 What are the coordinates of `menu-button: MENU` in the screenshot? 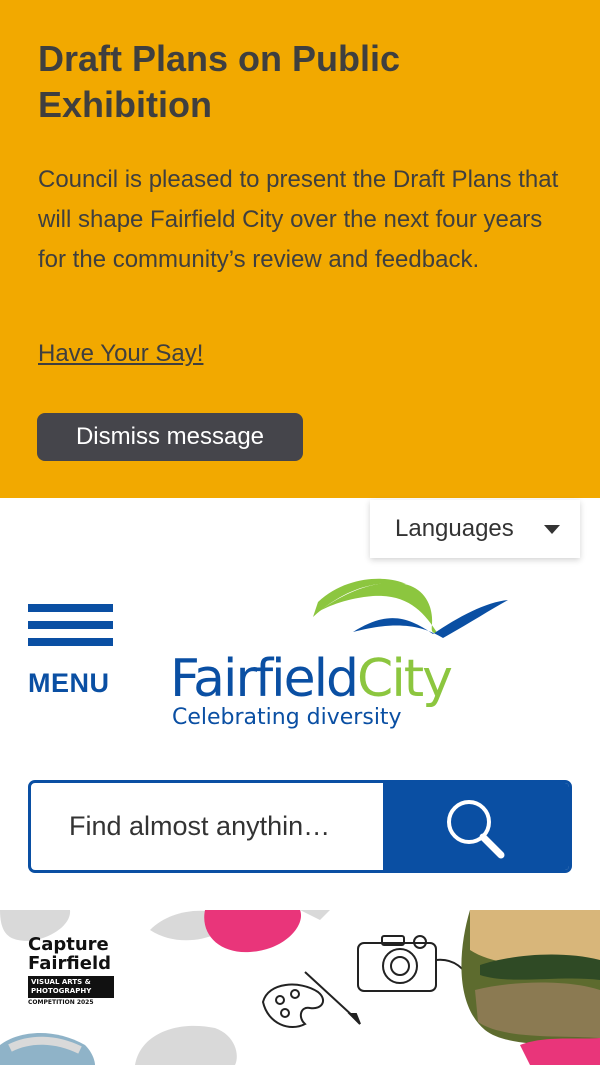 It's located at (72, 652).